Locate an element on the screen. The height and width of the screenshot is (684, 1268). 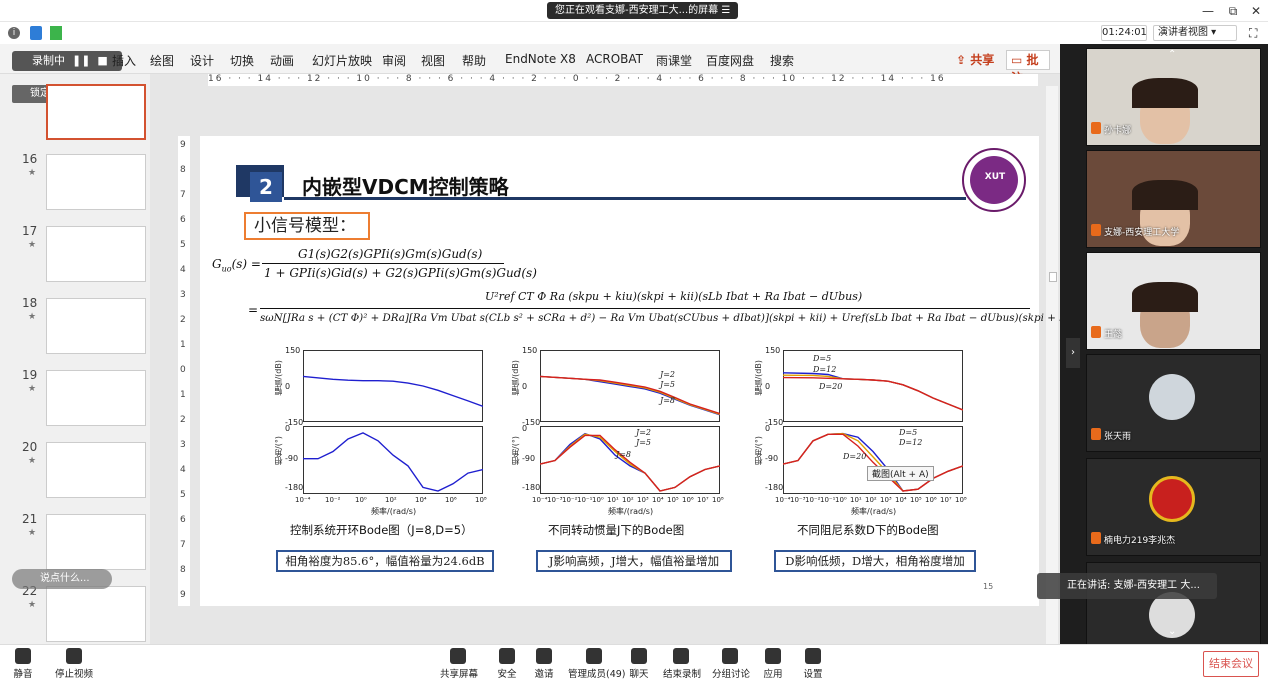
participant-name: 张天雨 is located at coordinates (1118, 437).